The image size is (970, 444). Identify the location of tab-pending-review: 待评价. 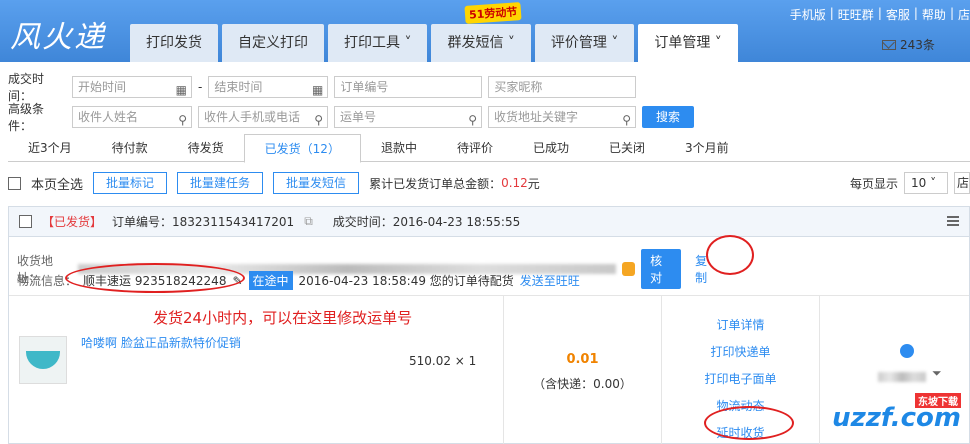
(475, 148).